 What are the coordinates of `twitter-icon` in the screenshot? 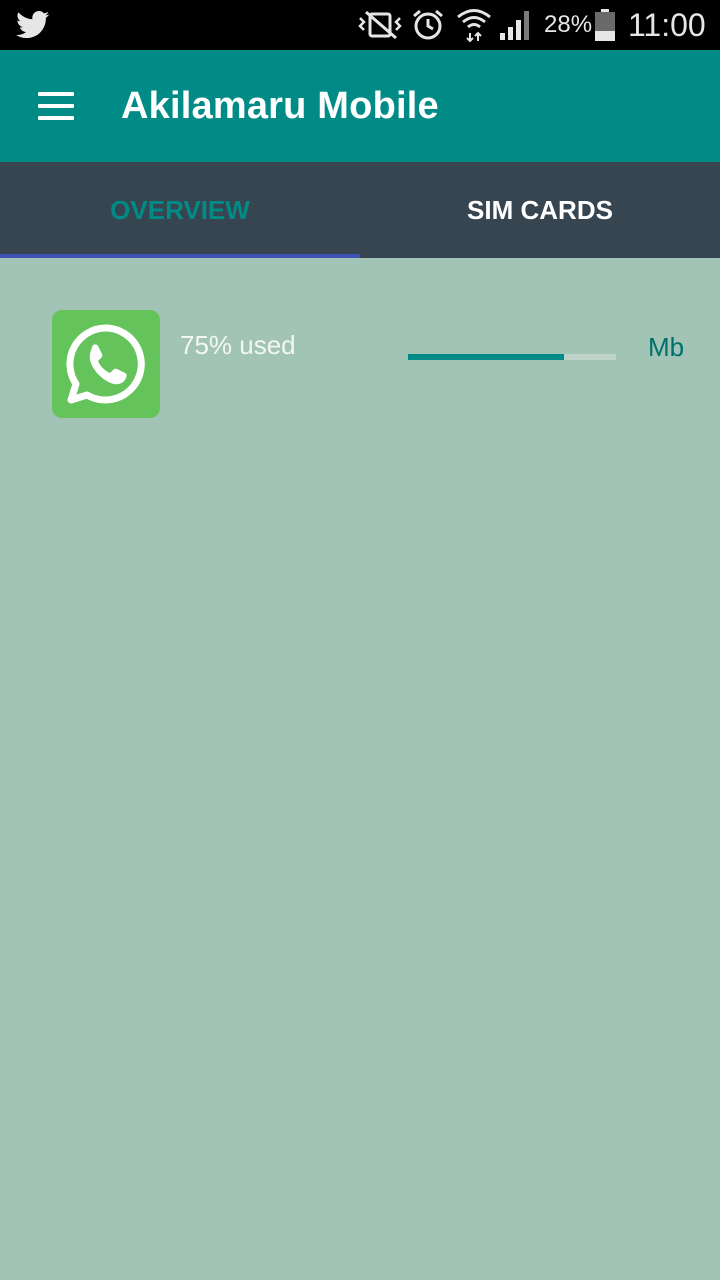 It's located at (33, 25).